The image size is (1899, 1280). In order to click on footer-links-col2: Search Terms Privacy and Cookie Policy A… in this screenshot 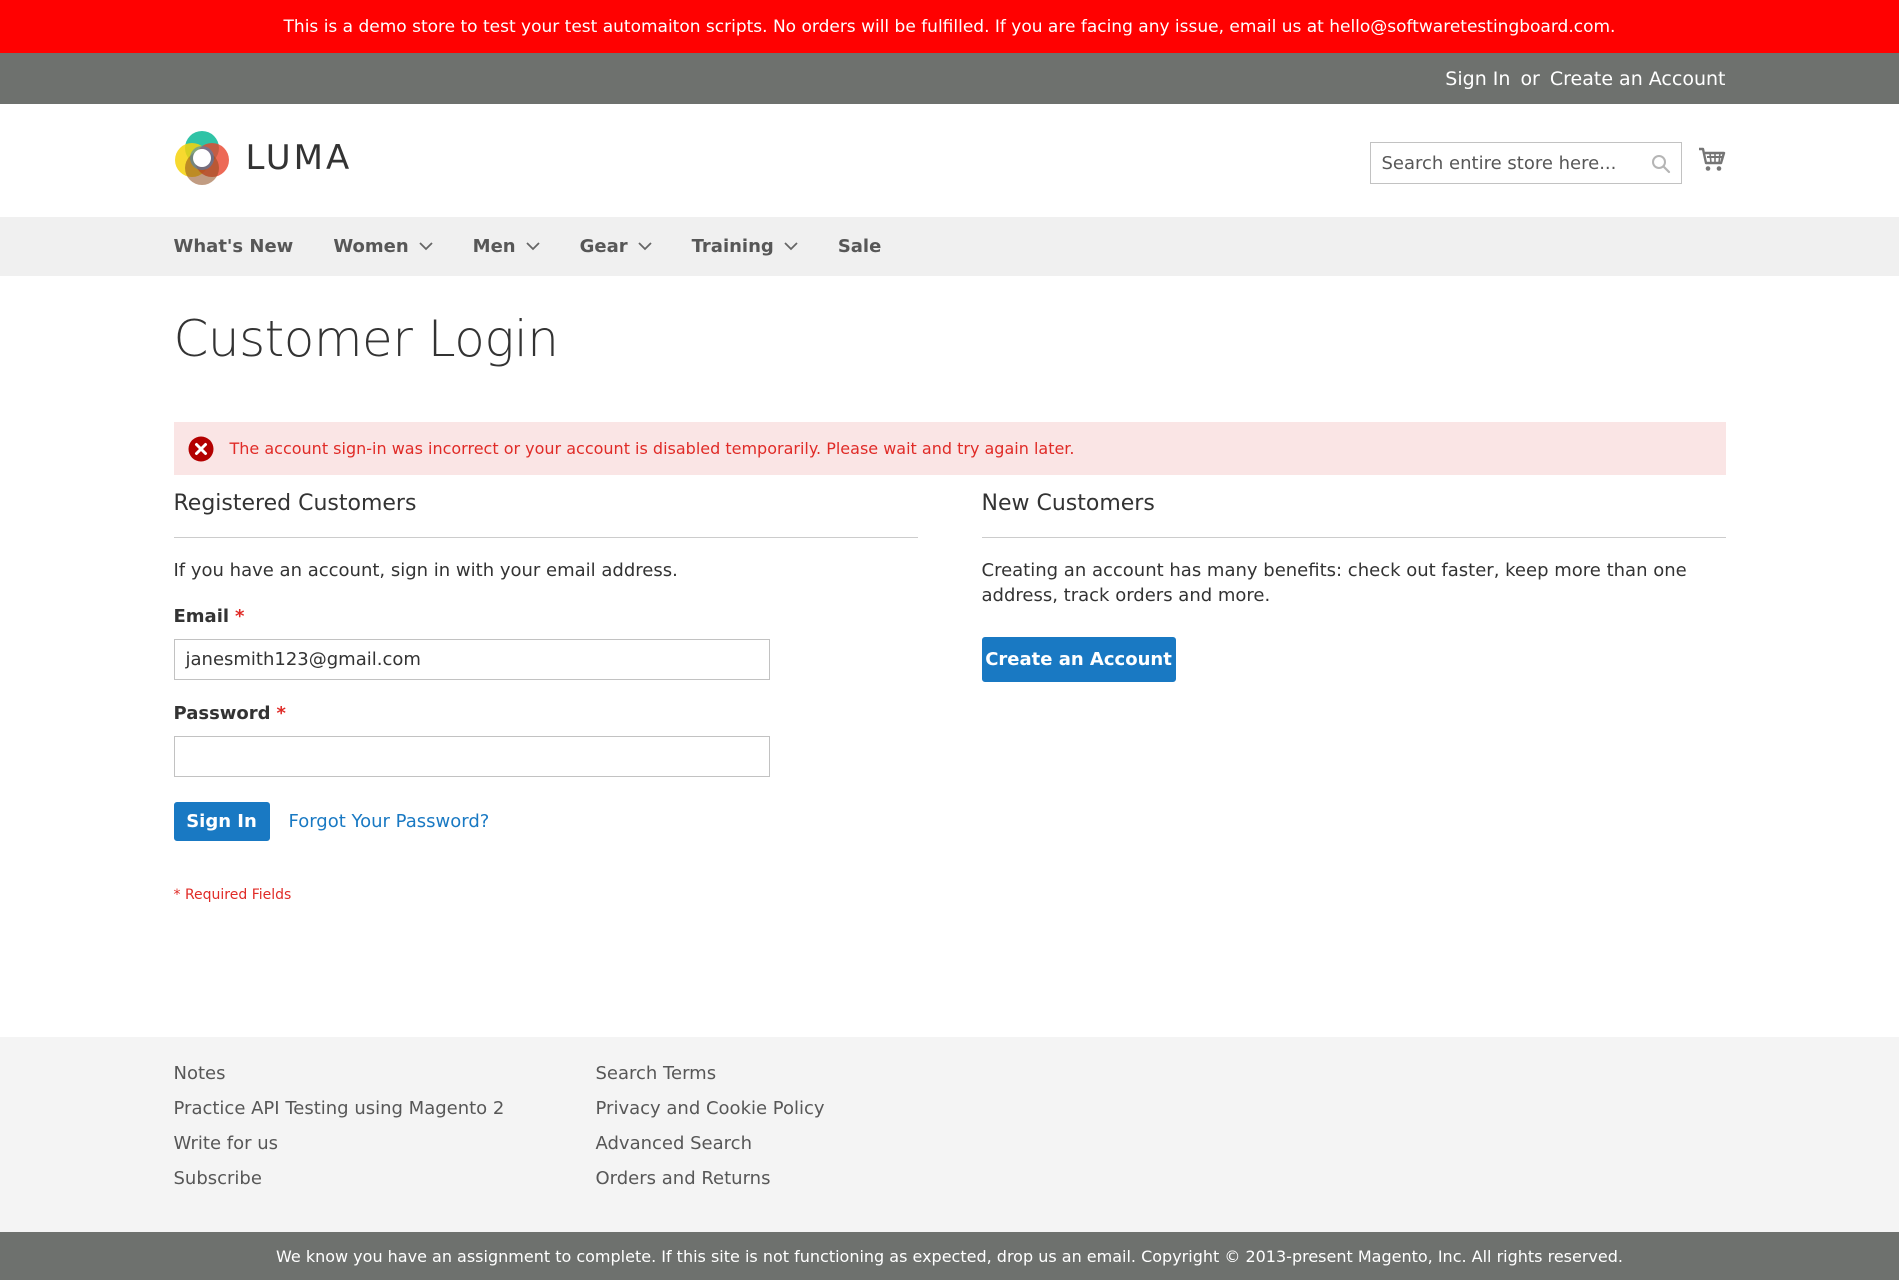, I will do `click(807, 1132)`.